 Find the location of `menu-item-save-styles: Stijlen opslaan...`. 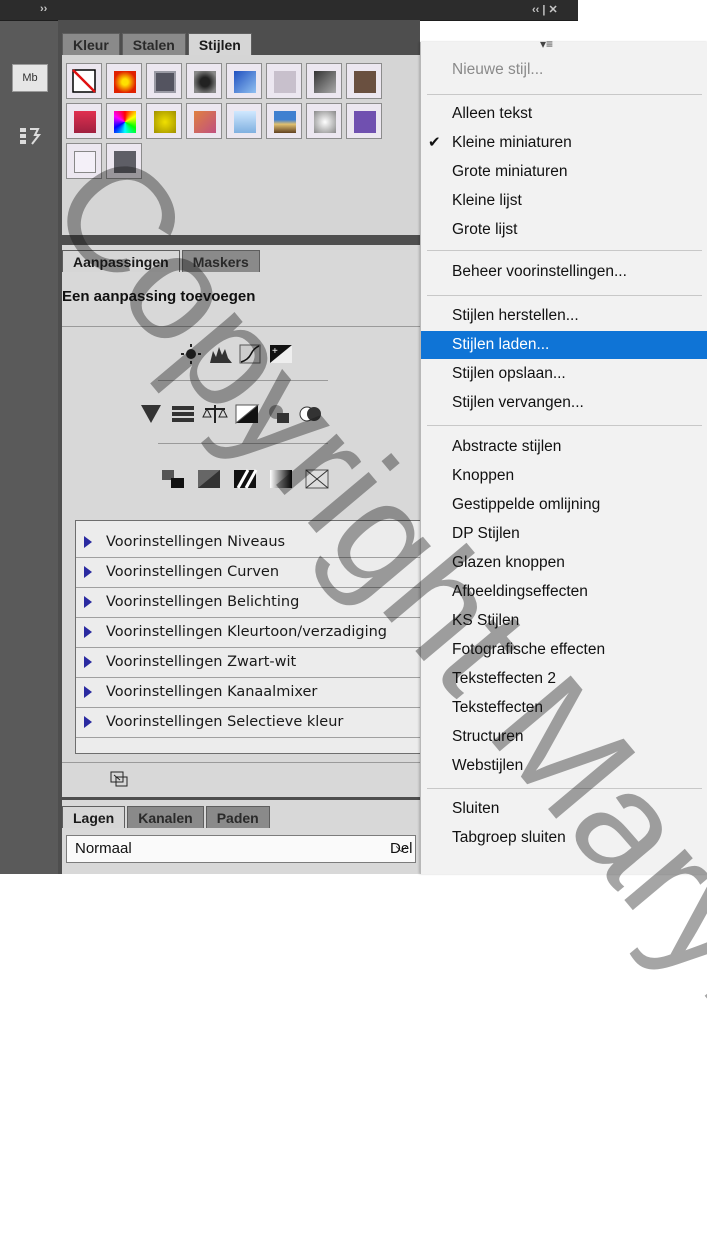

menu-item-save-styles: Stijlen opslaan... is located at coordinates (564, 374).